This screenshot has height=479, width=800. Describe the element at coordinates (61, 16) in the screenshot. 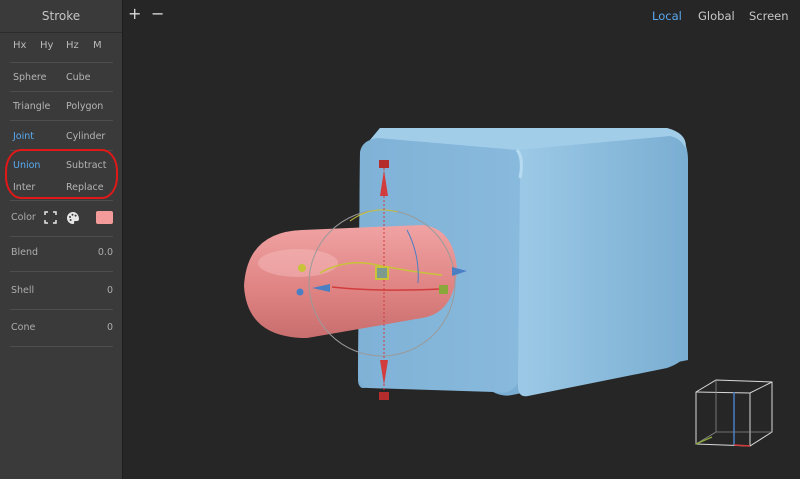

I see `panel-title: Stroke` at that location.